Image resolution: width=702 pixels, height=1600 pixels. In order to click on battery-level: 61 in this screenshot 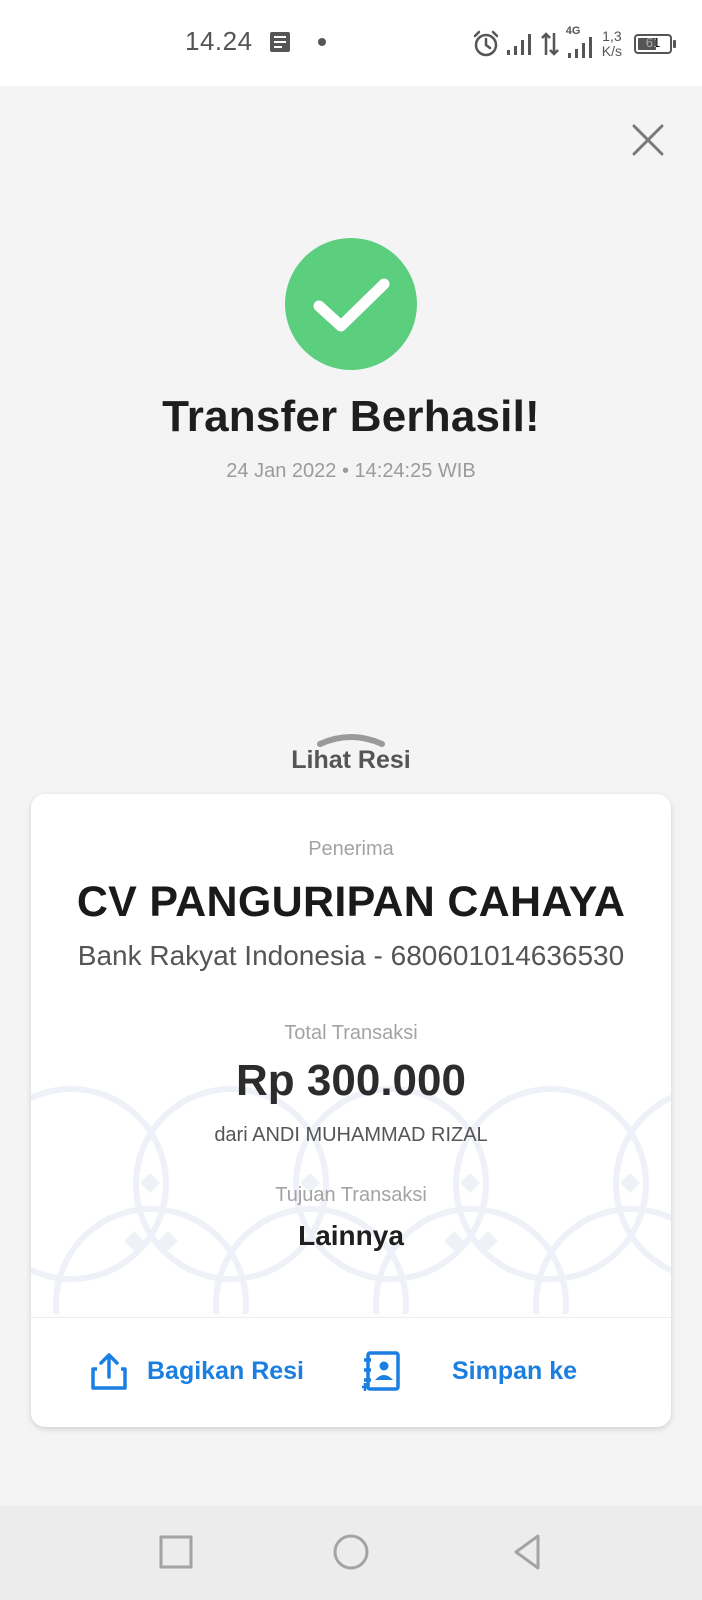, I will do `click(653, 42)`.